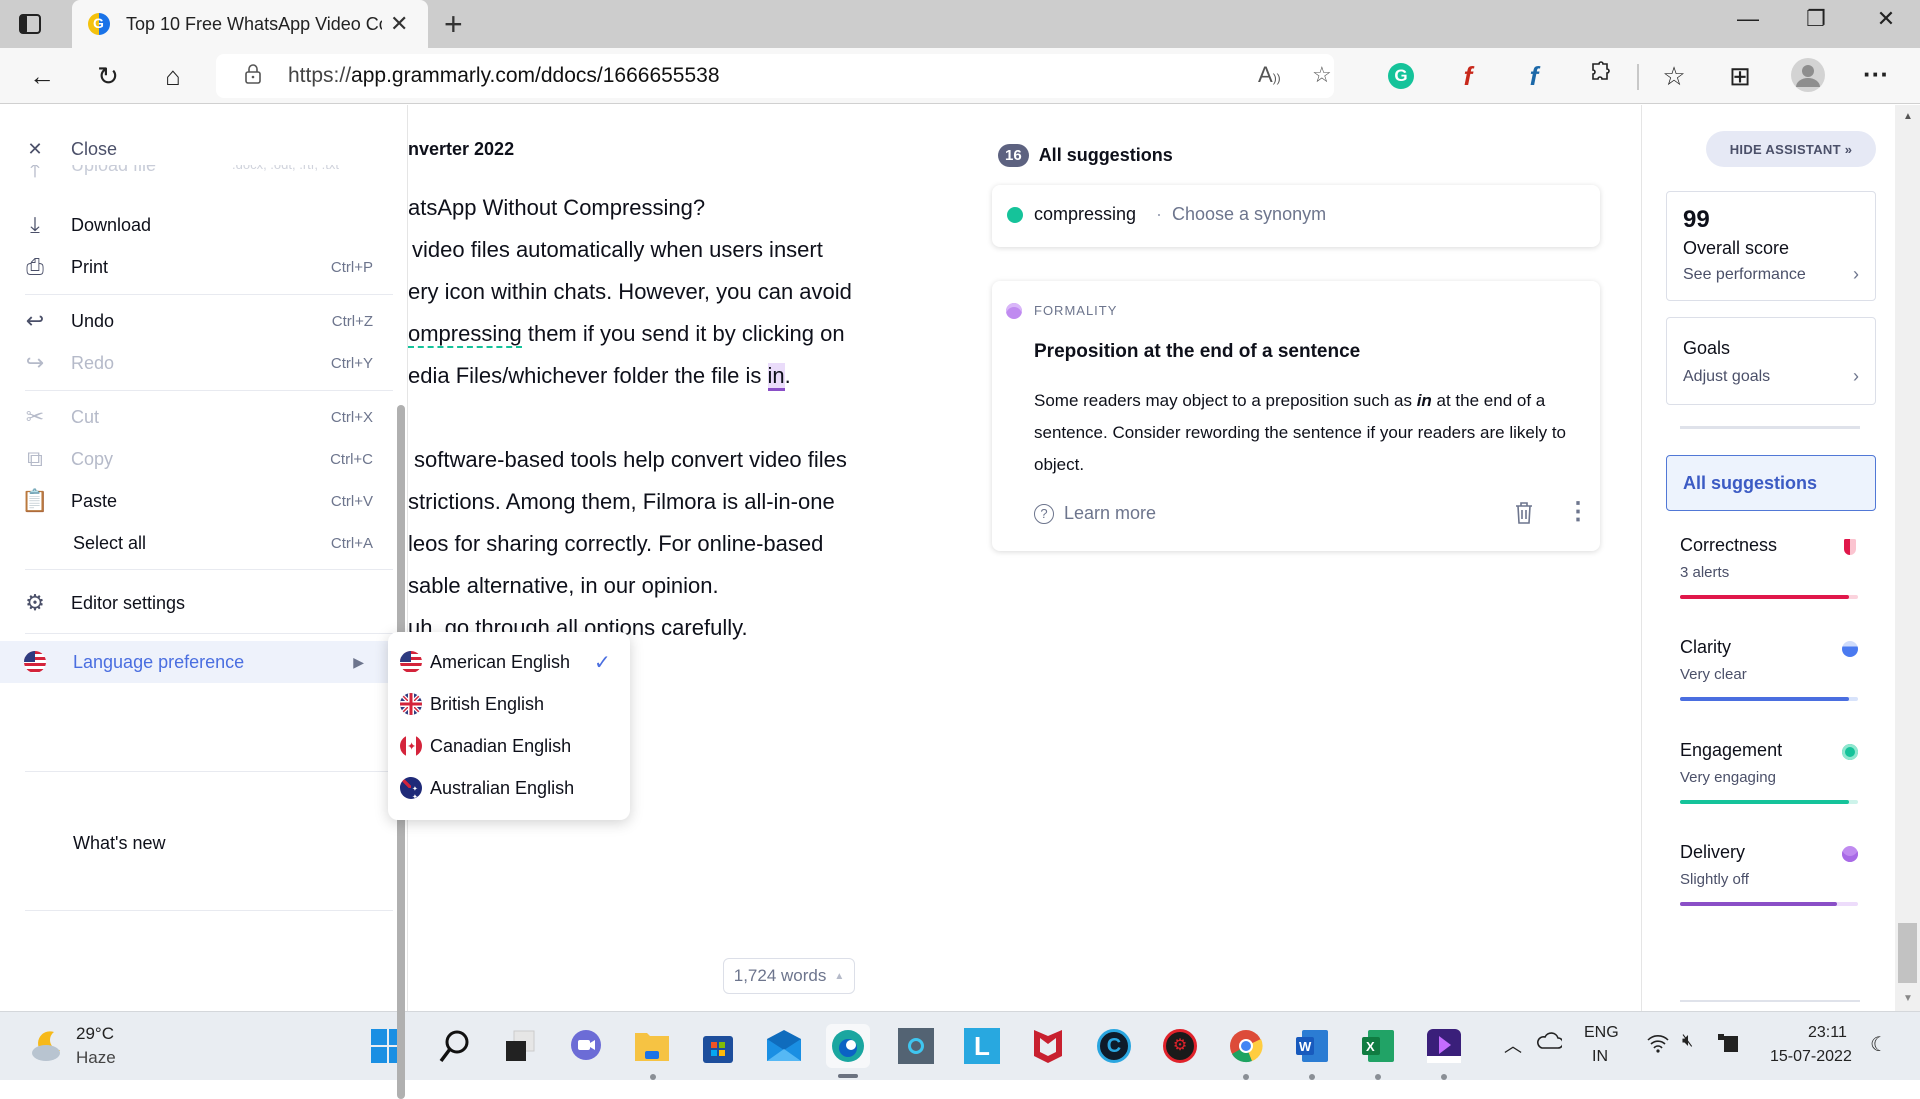  I want to click on flagged-word-compressing: ompressing, so click(465, 334).